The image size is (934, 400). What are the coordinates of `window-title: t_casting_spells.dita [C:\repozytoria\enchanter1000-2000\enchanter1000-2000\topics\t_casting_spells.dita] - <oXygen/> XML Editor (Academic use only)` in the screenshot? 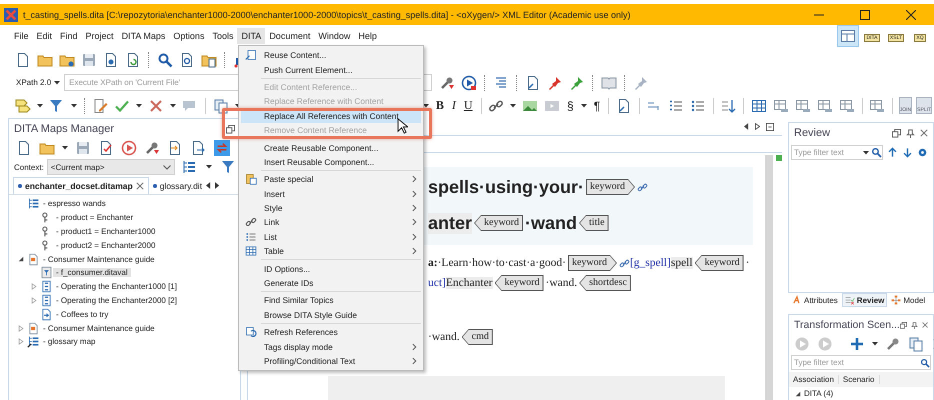 It's located at (327, 15).